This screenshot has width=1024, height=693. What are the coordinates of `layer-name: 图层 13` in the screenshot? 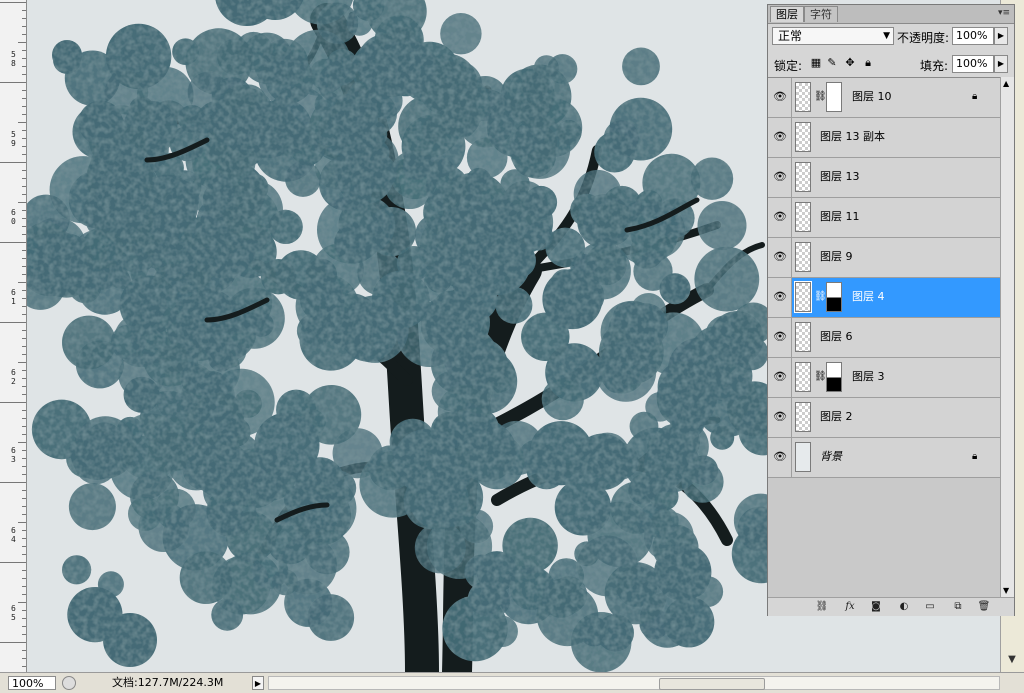 It's located at (840, 177).